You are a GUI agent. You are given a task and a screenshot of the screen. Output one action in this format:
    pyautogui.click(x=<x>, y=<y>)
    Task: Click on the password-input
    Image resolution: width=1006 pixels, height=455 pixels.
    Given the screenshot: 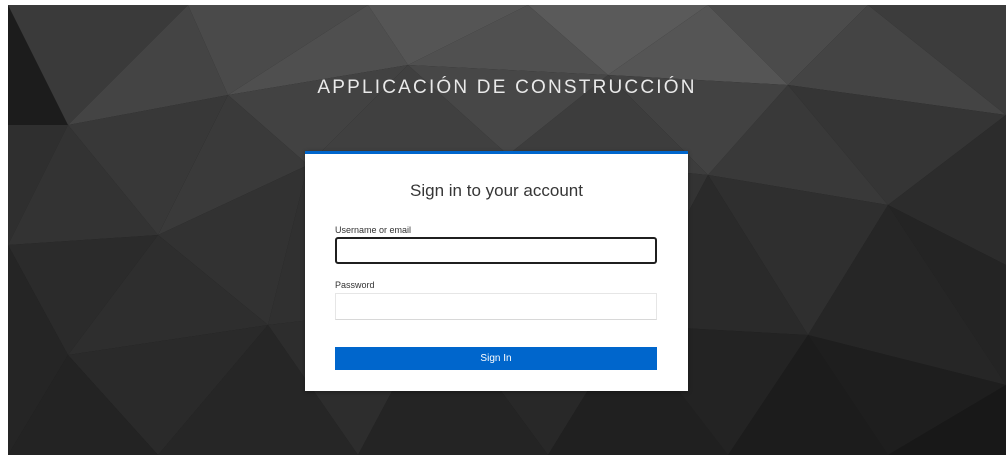 What is the action you would take?
    pyautogui.click(x=496, y=306)
    